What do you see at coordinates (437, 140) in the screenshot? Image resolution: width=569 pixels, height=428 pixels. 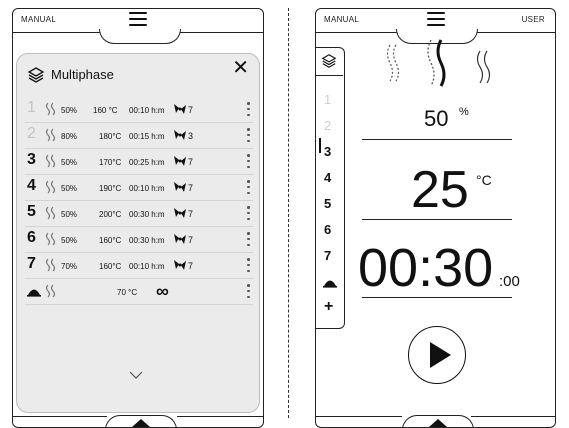 I see `humidity-underline` at bounding box center [437, 140].